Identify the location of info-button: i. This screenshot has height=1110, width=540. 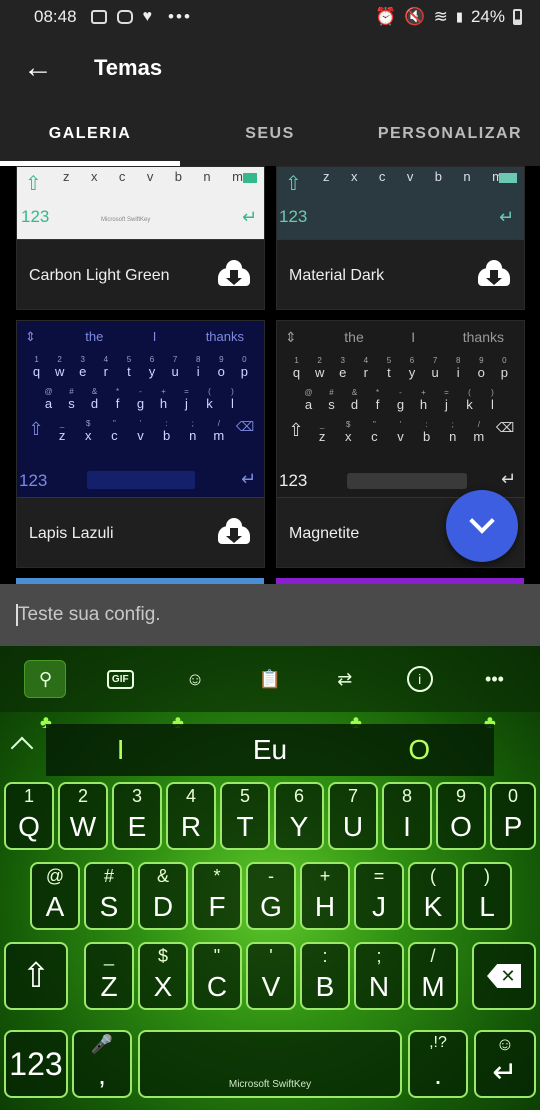
(420, 679).